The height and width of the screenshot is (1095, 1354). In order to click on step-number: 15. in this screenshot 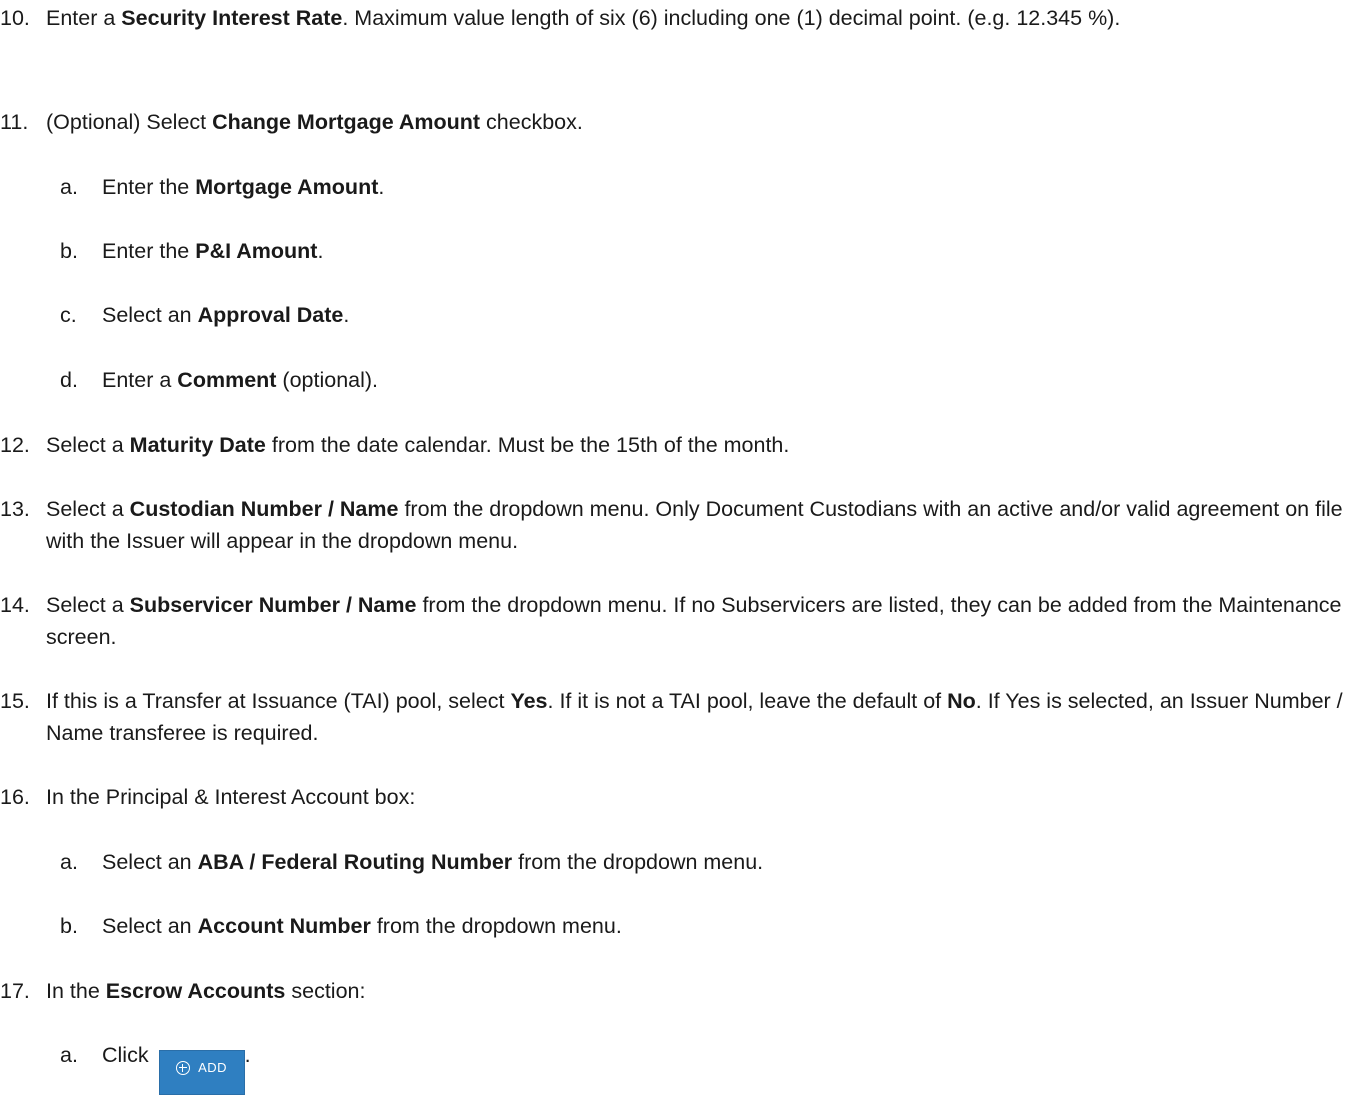, I will do `click(15, 701)`.